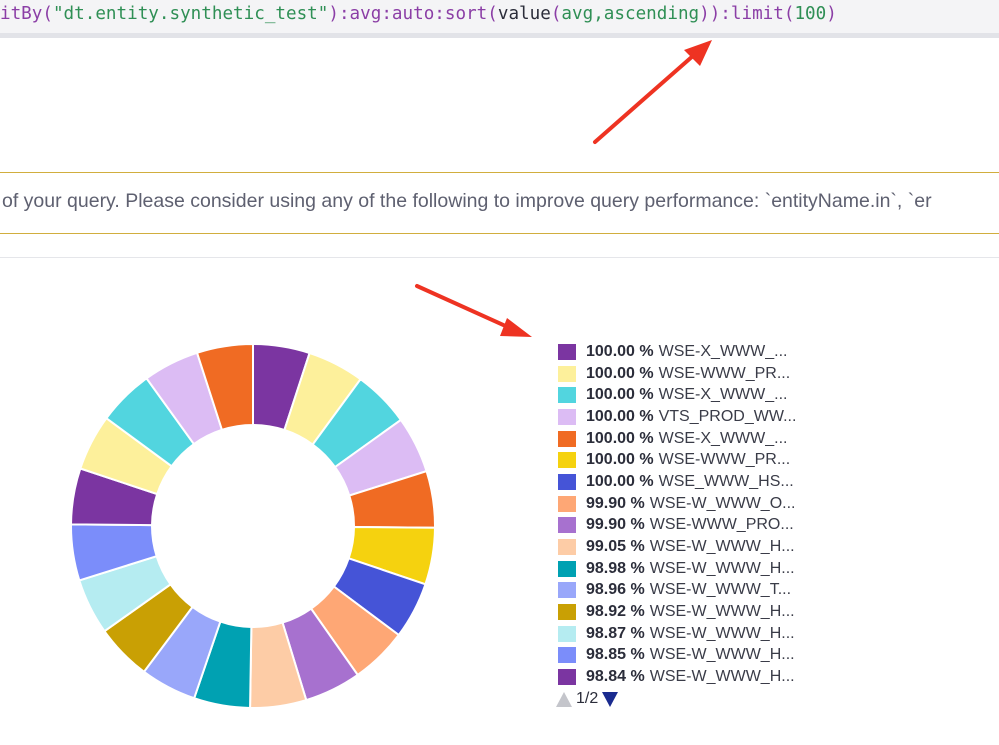 This screenshot has width=999, height=745. Describe the element at coordinates (563, 188) in the screenshot. I see `annotation-arrows` at that location.